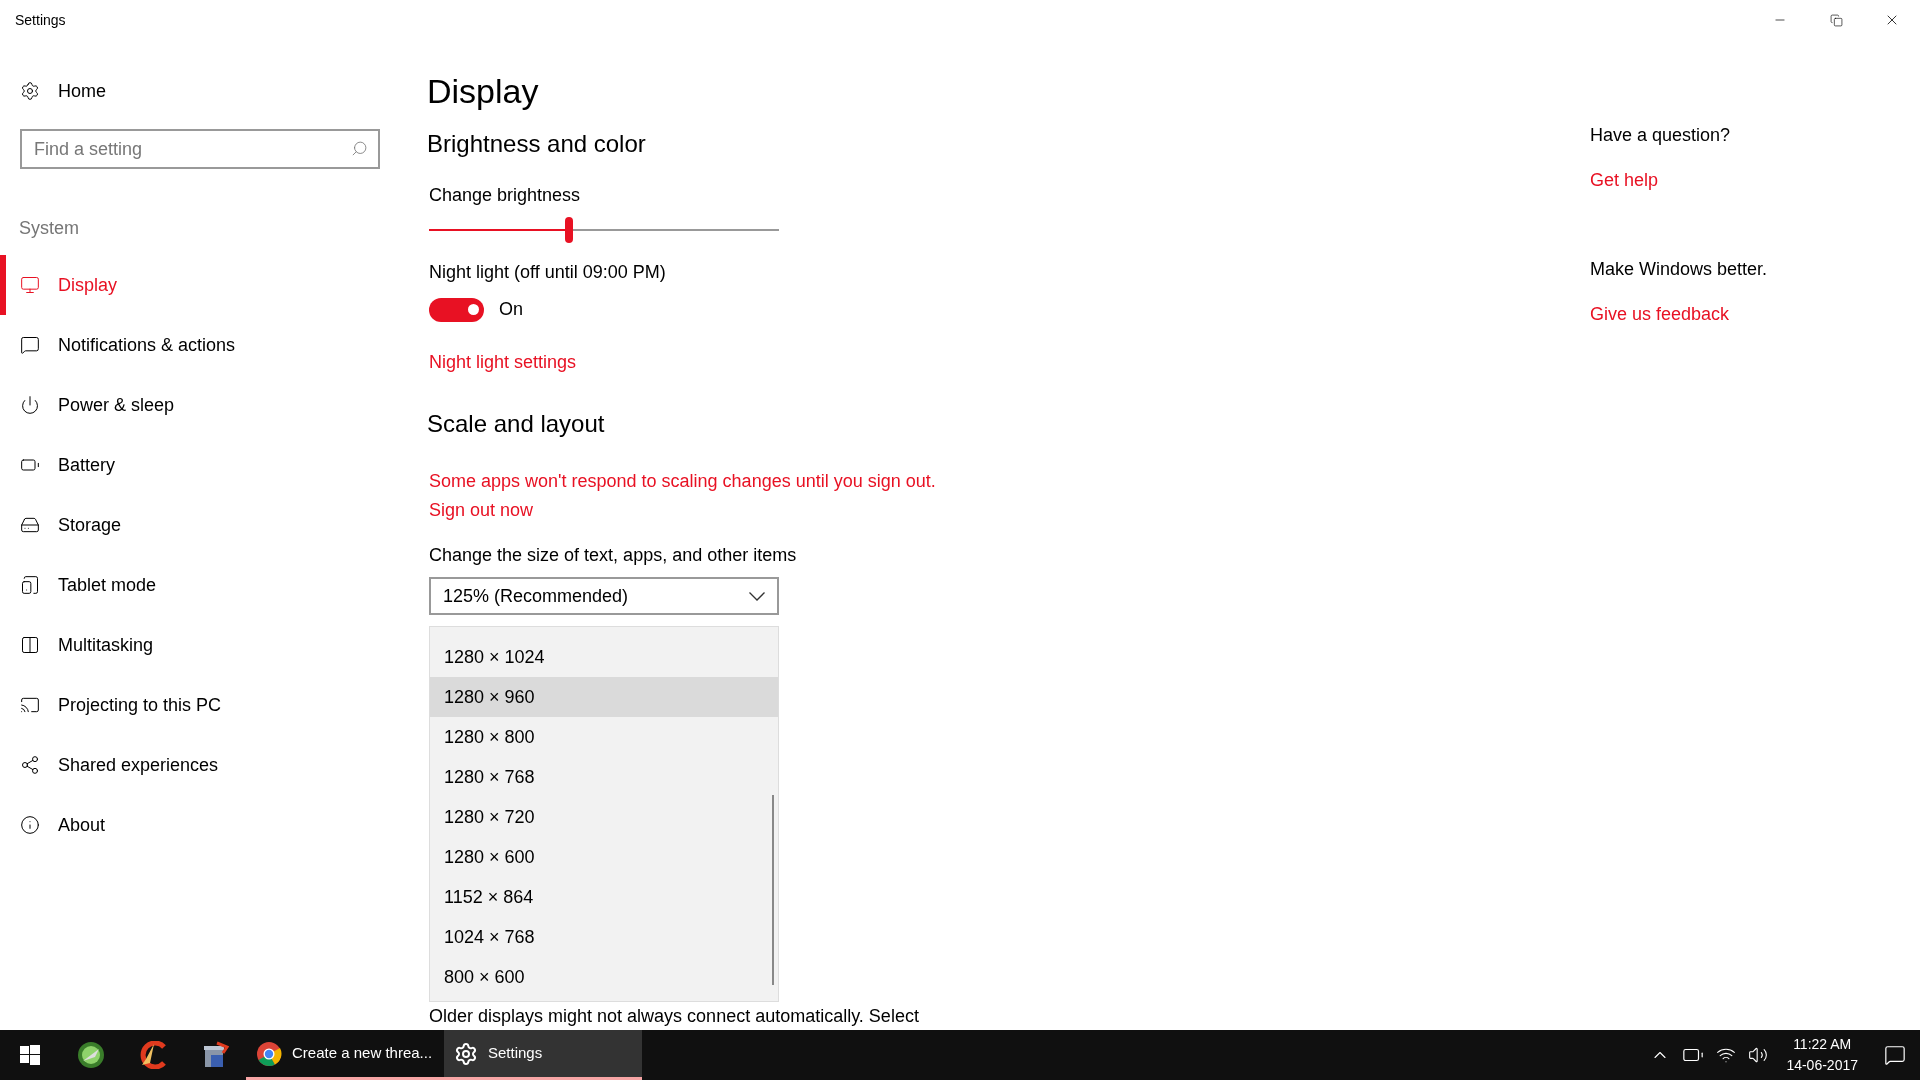  What do you see at coordinates (269, 1053) in the screenshot?
I see `chrome-icon` at bounding box center [269, 1053].